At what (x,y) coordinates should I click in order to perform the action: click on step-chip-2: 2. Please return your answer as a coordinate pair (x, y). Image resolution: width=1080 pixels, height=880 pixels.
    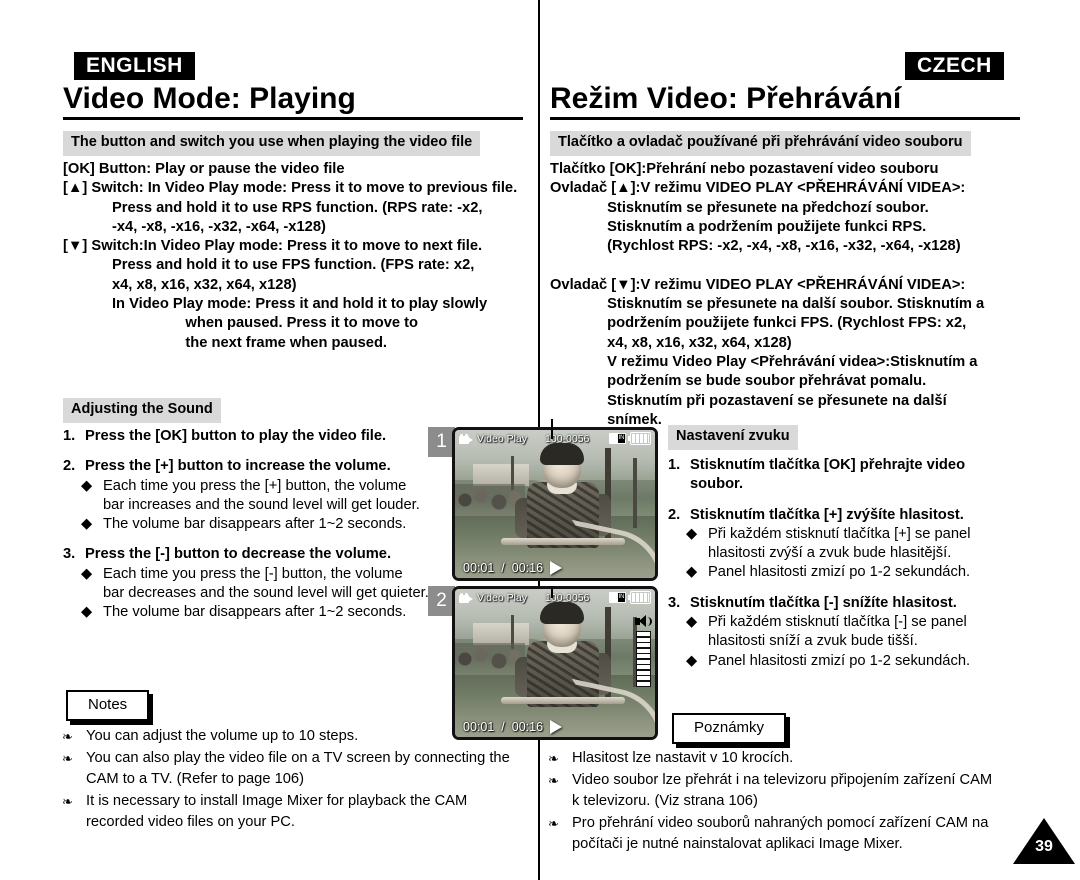
    Looking at the image, I should click on (441, 601).